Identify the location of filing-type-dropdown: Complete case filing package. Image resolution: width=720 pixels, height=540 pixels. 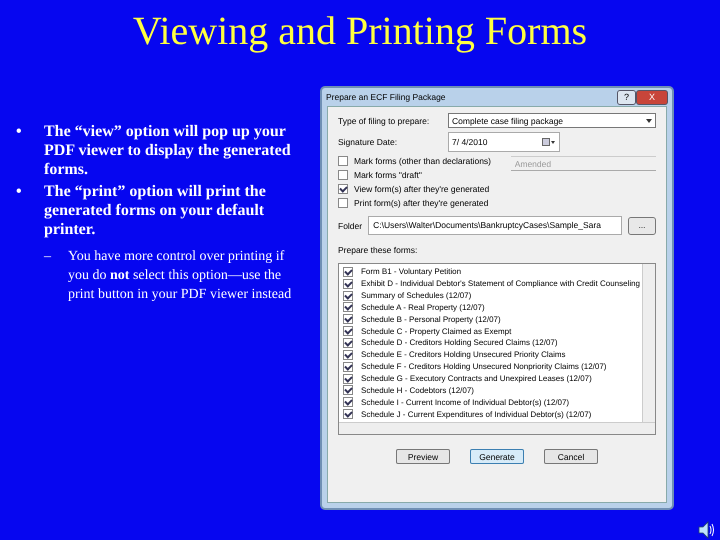
(552, 120).